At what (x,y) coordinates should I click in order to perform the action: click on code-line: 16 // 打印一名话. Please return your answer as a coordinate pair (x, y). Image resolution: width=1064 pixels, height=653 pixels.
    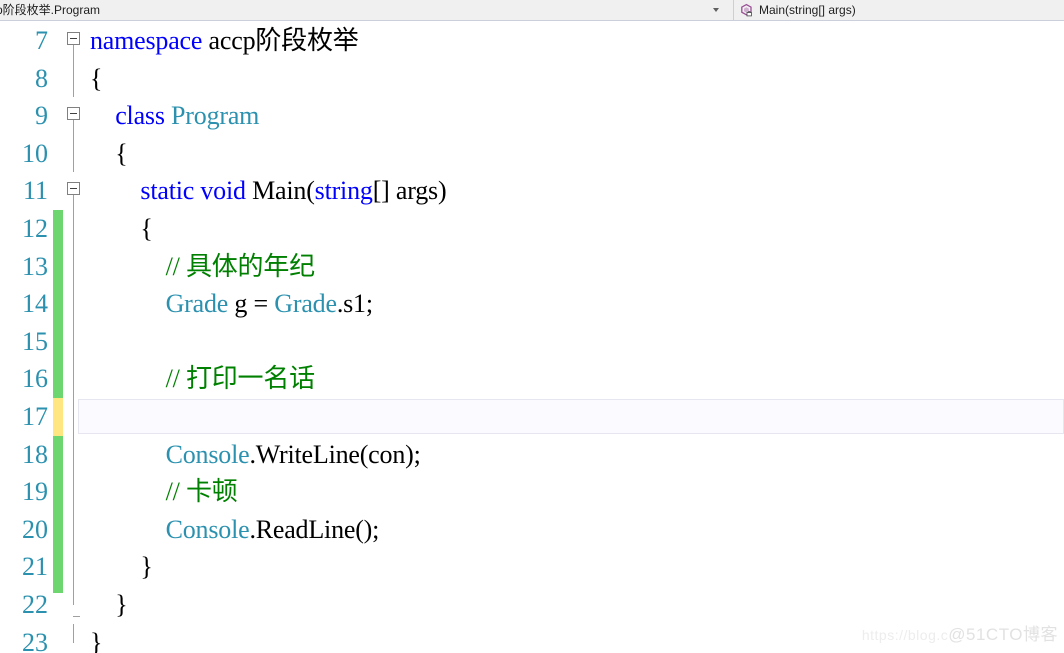
    Looking at the image, I should click on (532, 379).